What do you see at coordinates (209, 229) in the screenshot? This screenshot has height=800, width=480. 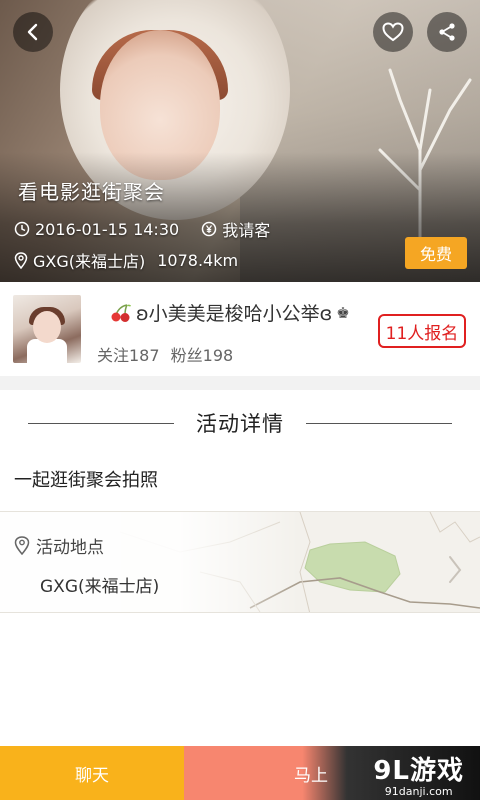 I see `yuan-icon` at bounding box center [209, 229].